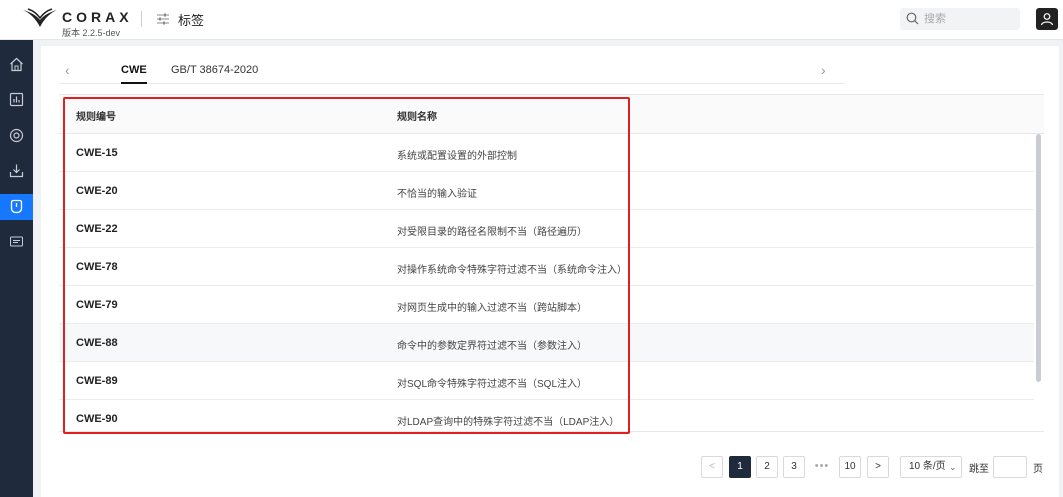 The height and width of the screenshot is (497, 1063). I want to click on rule-id: CWE-79, so click(97, 305).